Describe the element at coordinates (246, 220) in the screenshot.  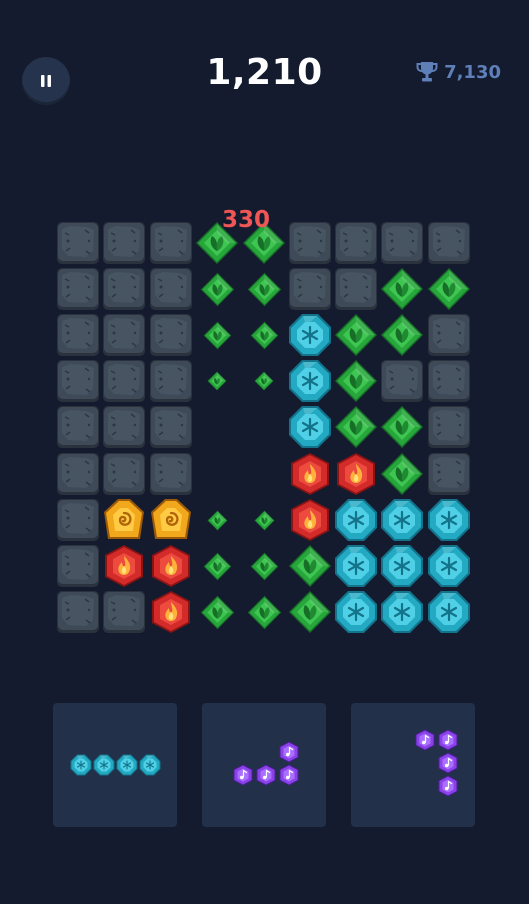
I see `points-popup: 330` at that location.